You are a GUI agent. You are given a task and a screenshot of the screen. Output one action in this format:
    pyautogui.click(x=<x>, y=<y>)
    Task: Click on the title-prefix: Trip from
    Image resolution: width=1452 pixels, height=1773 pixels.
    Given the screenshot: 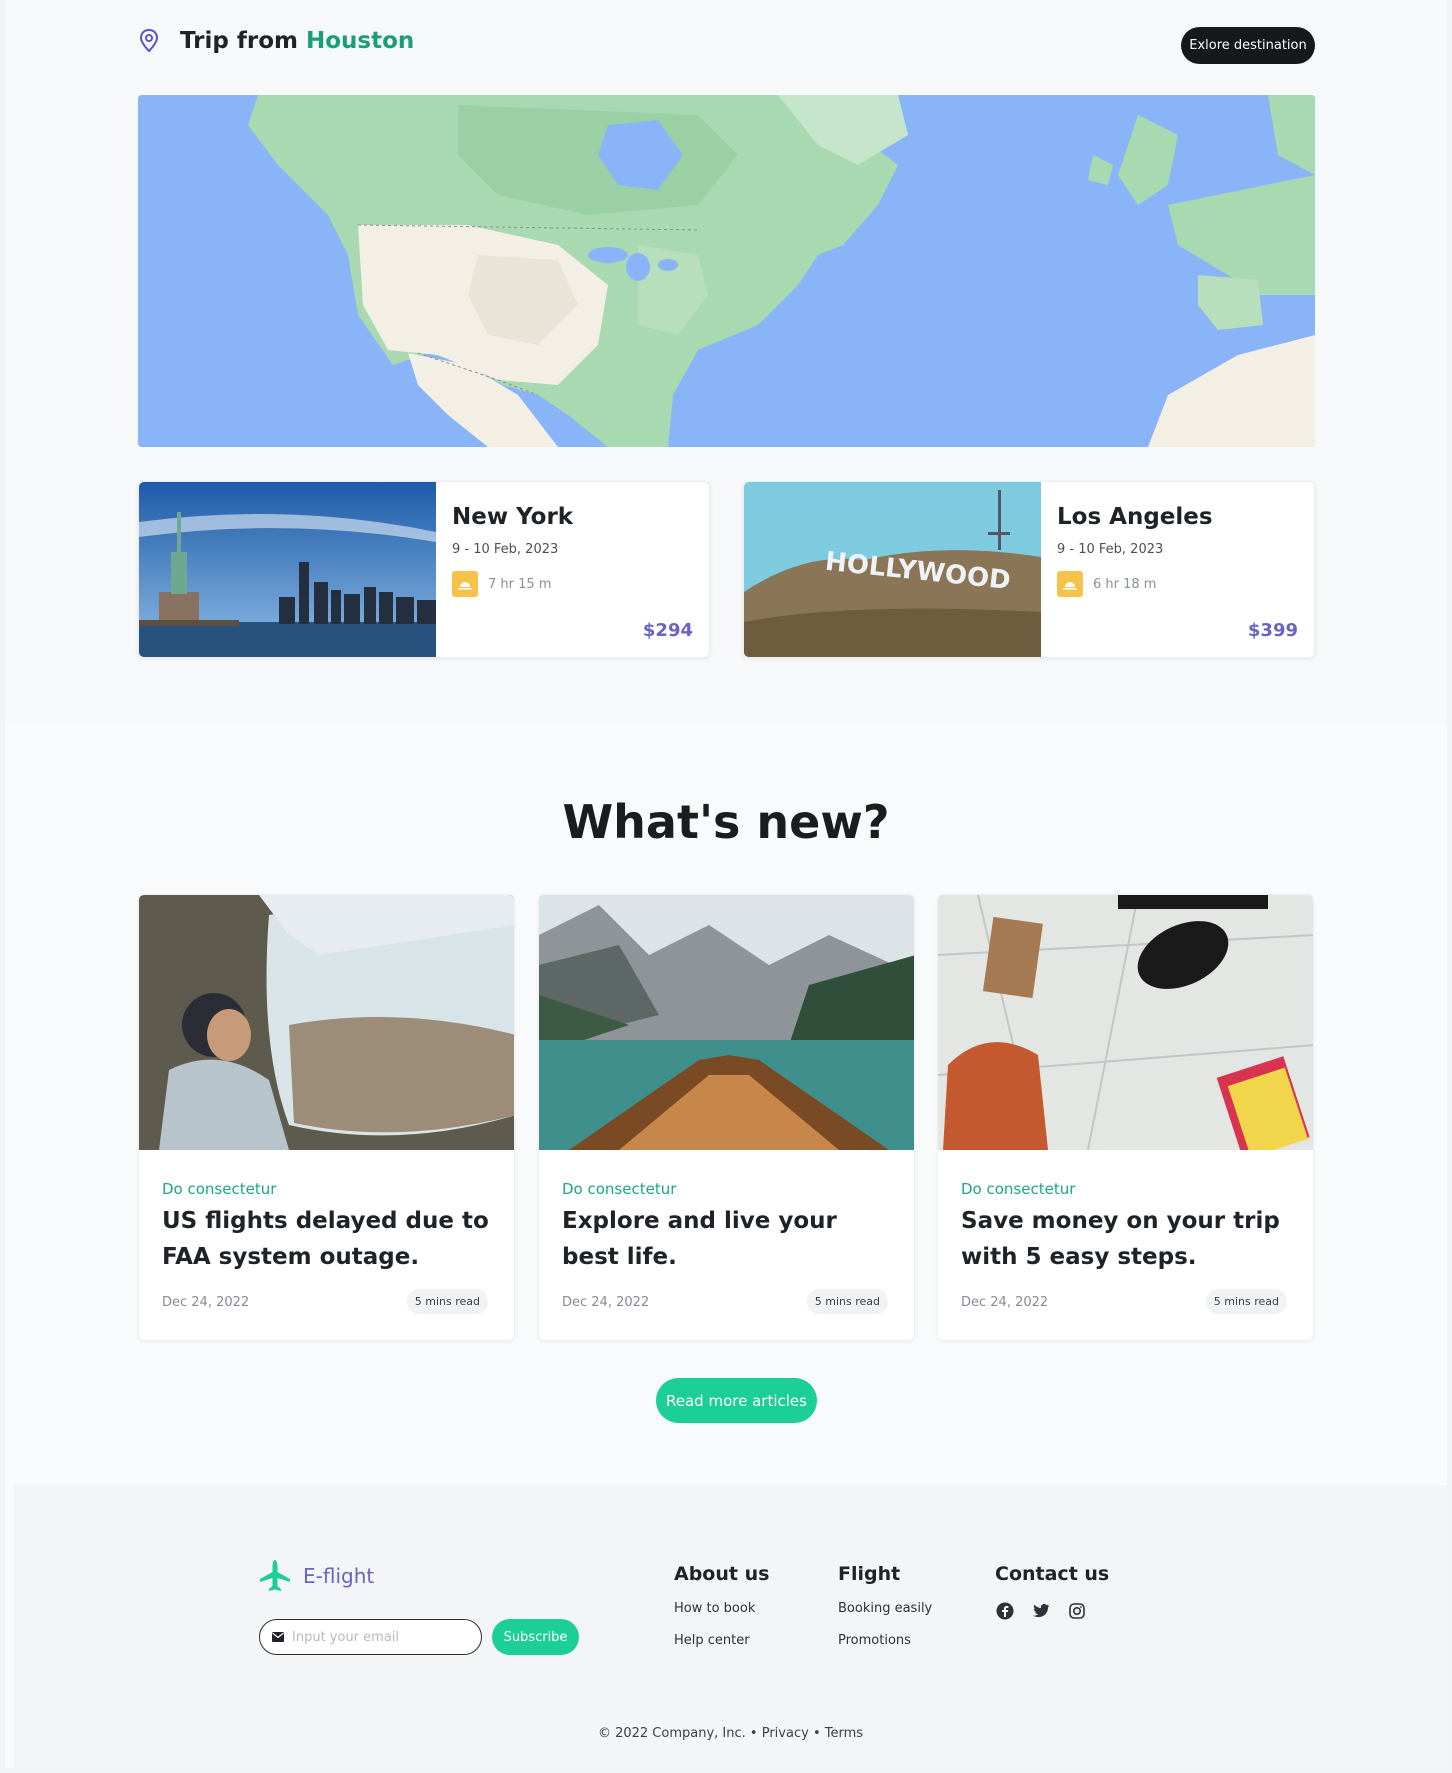 What is the action you would take?
    pyautogui.click(x=239, y=41)
    